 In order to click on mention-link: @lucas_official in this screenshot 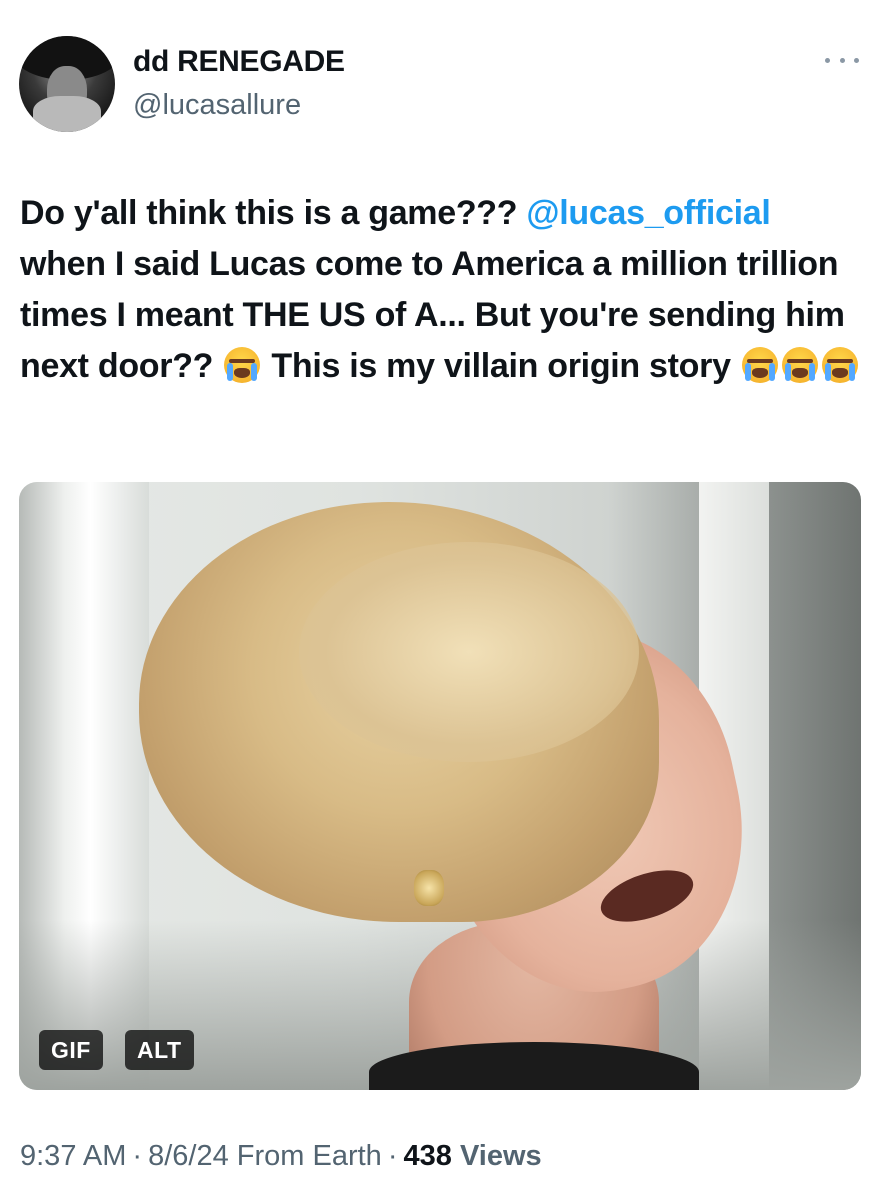, I will do `click(648, 213)`.